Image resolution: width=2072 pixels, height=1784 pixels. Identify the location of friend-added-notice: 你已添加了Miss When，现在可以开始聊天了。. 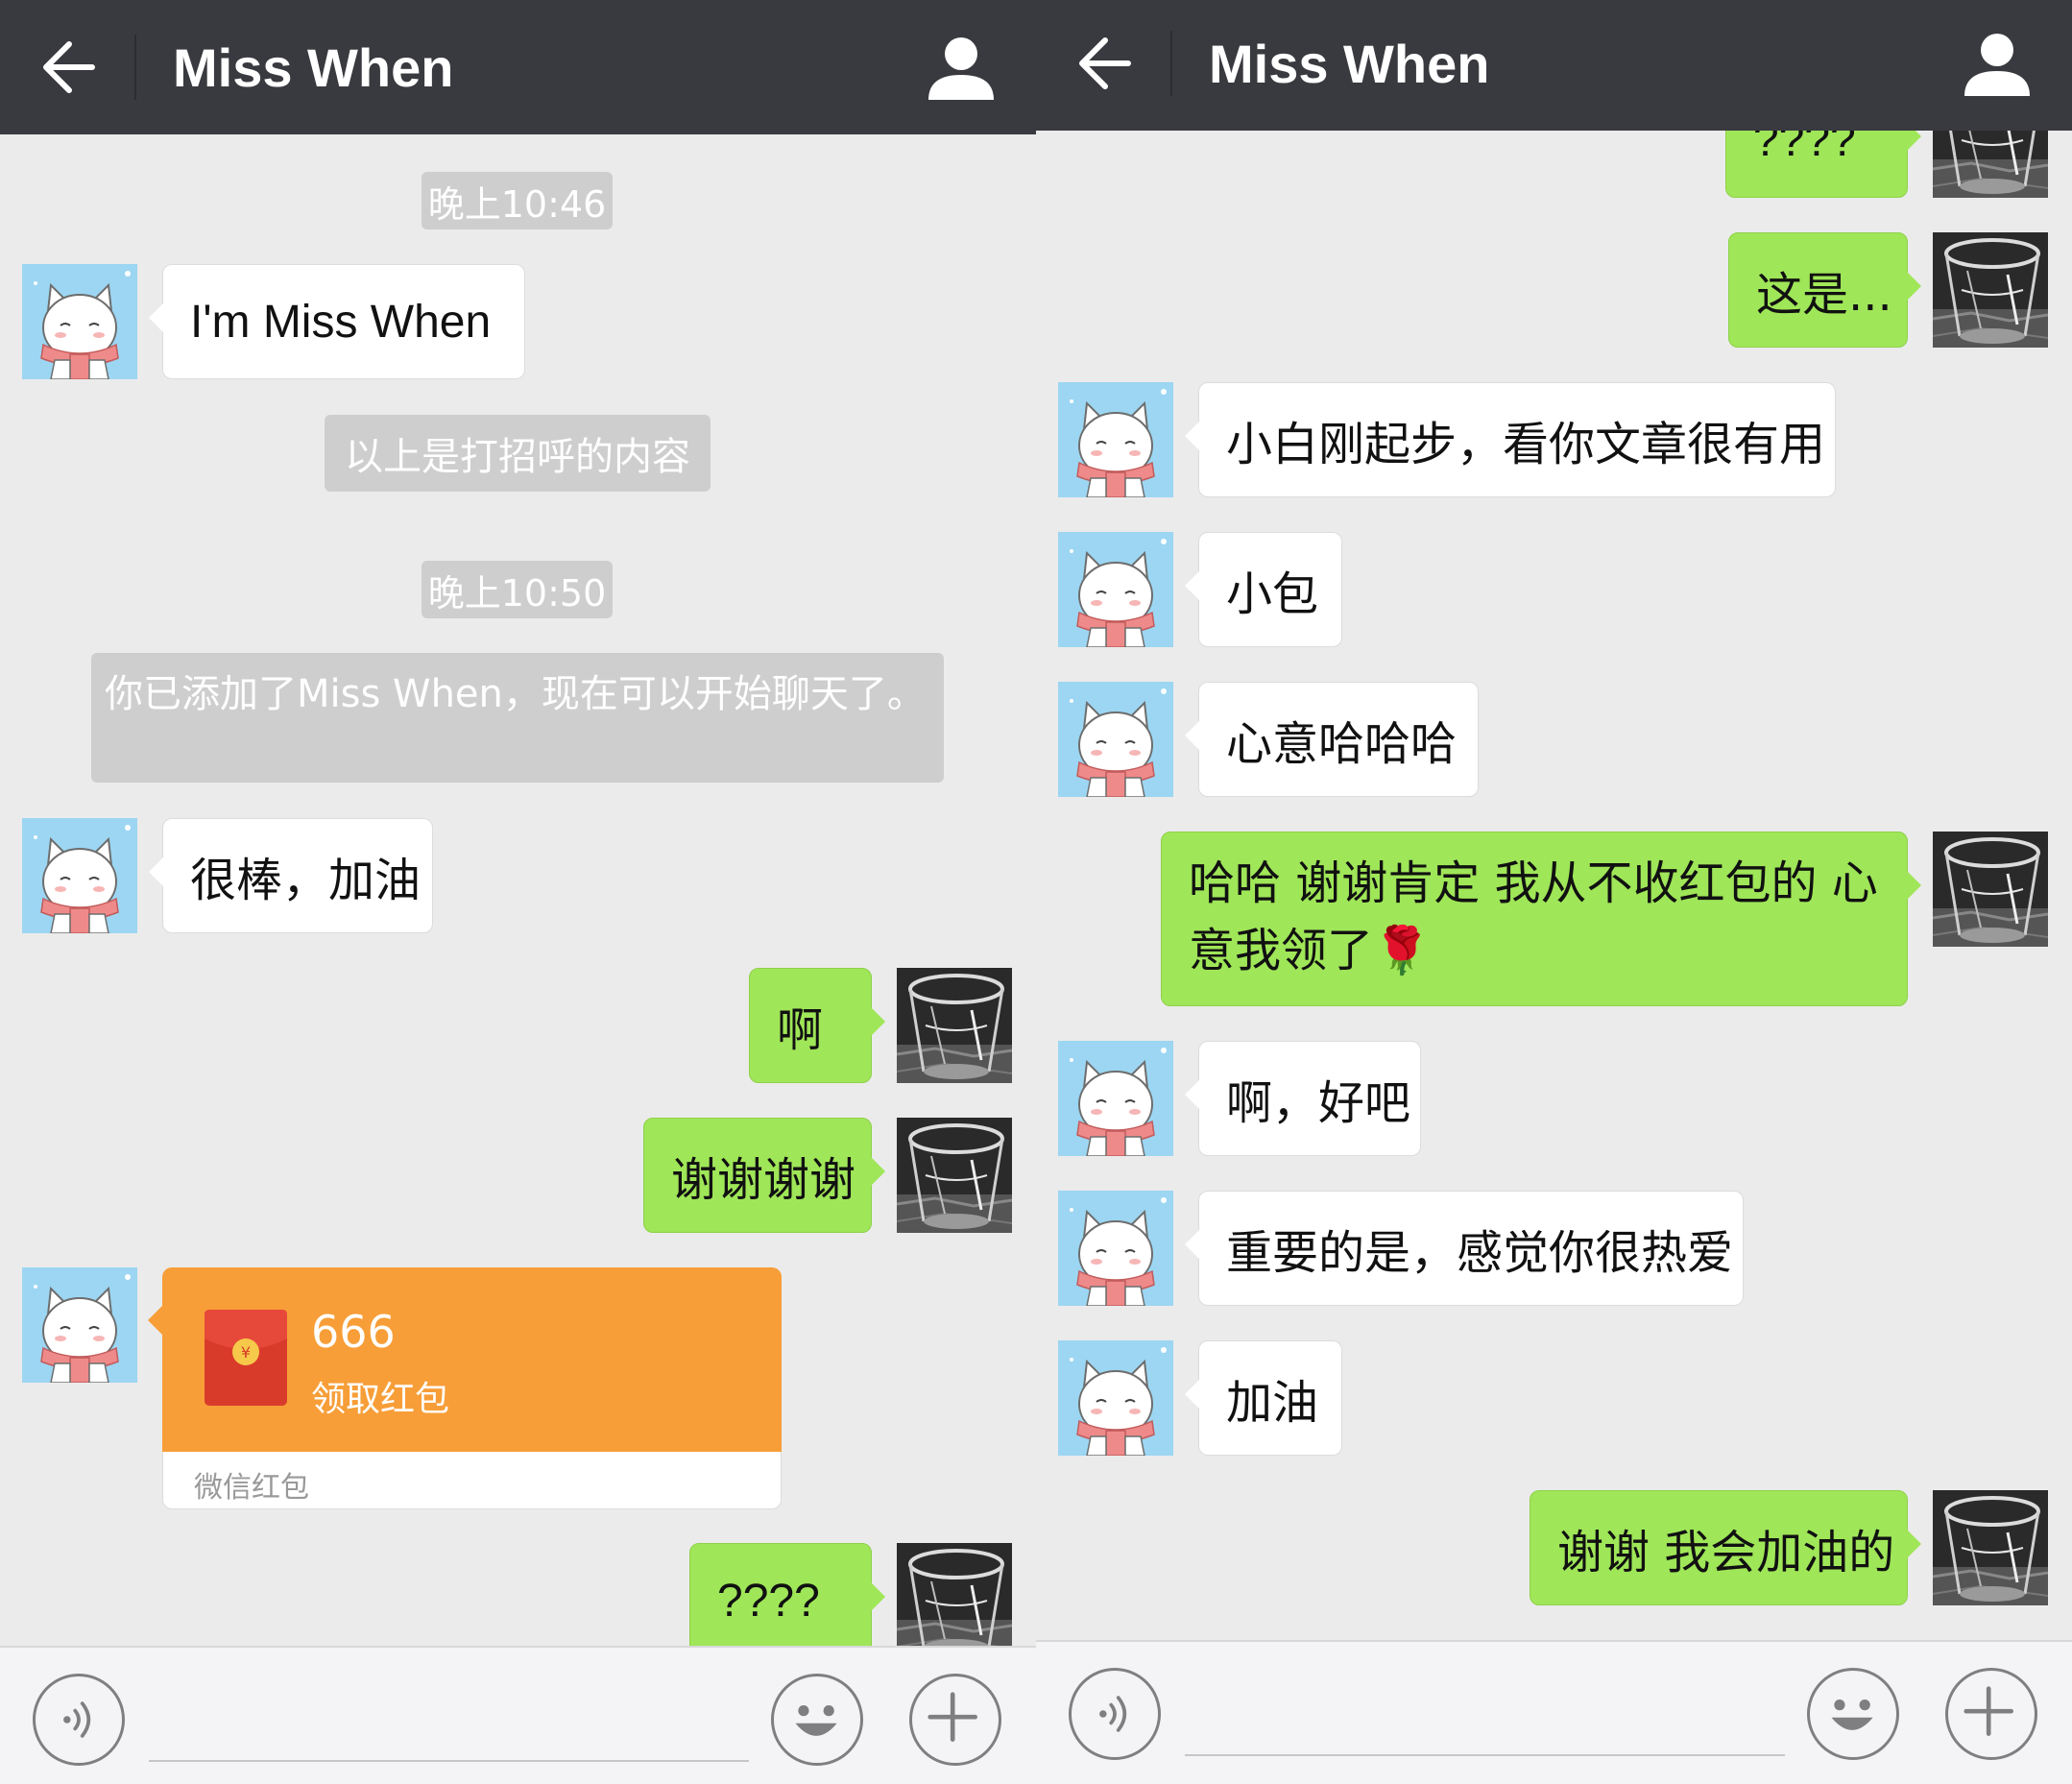
(517, 718).